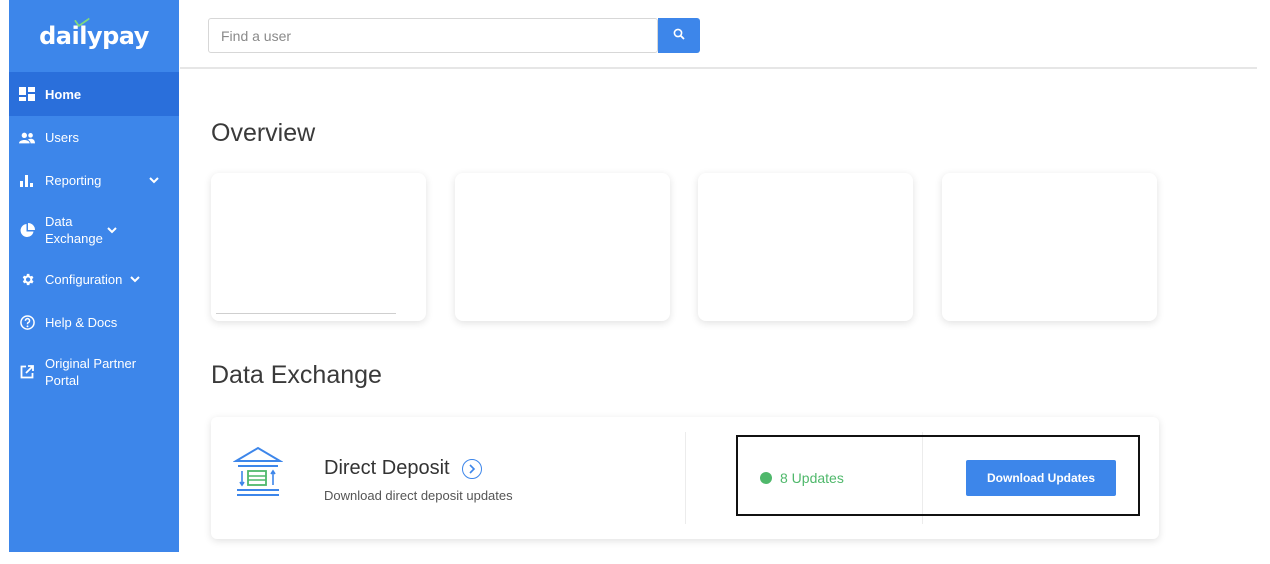  Describe the element at coordinates (27, 94) in the screenshot. I see `dashboard-icon` at that location.